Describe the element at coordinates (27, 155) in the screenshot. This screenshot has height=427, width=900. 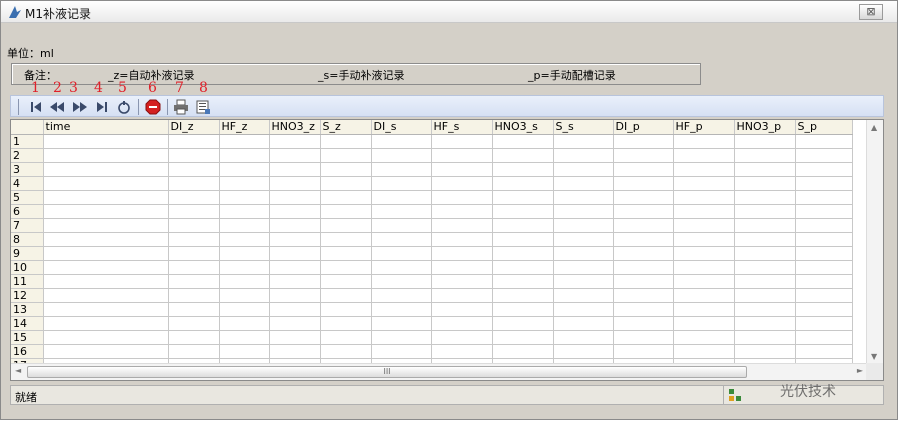
I see `row-number: 2` at that location.